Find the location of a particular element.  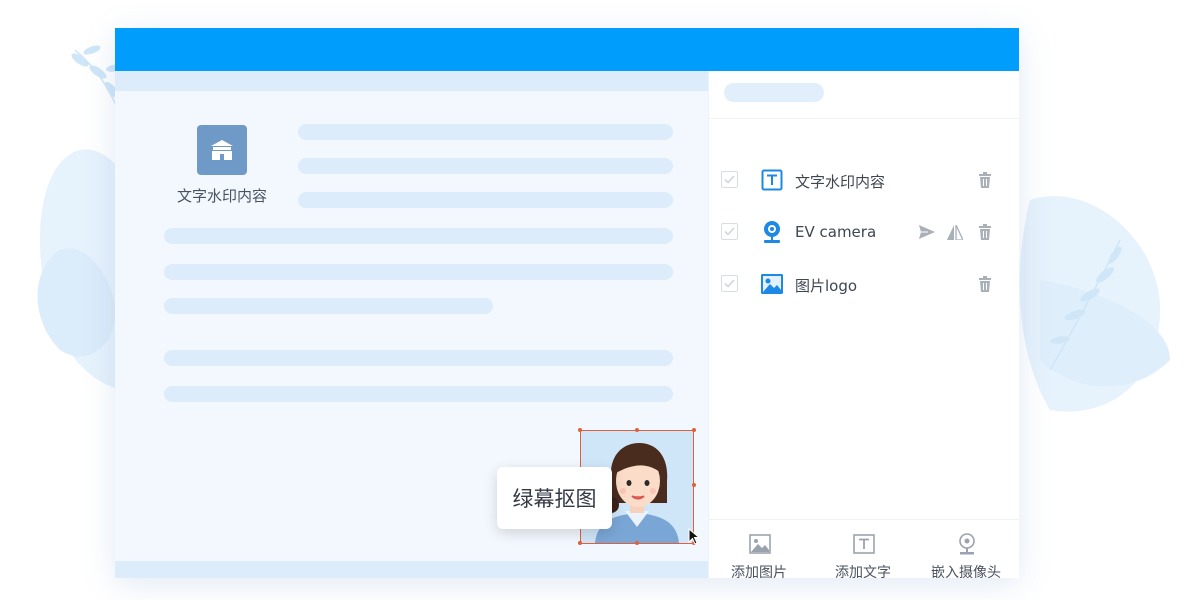

canvas-logo-tile is located at coordinates (222, 150).